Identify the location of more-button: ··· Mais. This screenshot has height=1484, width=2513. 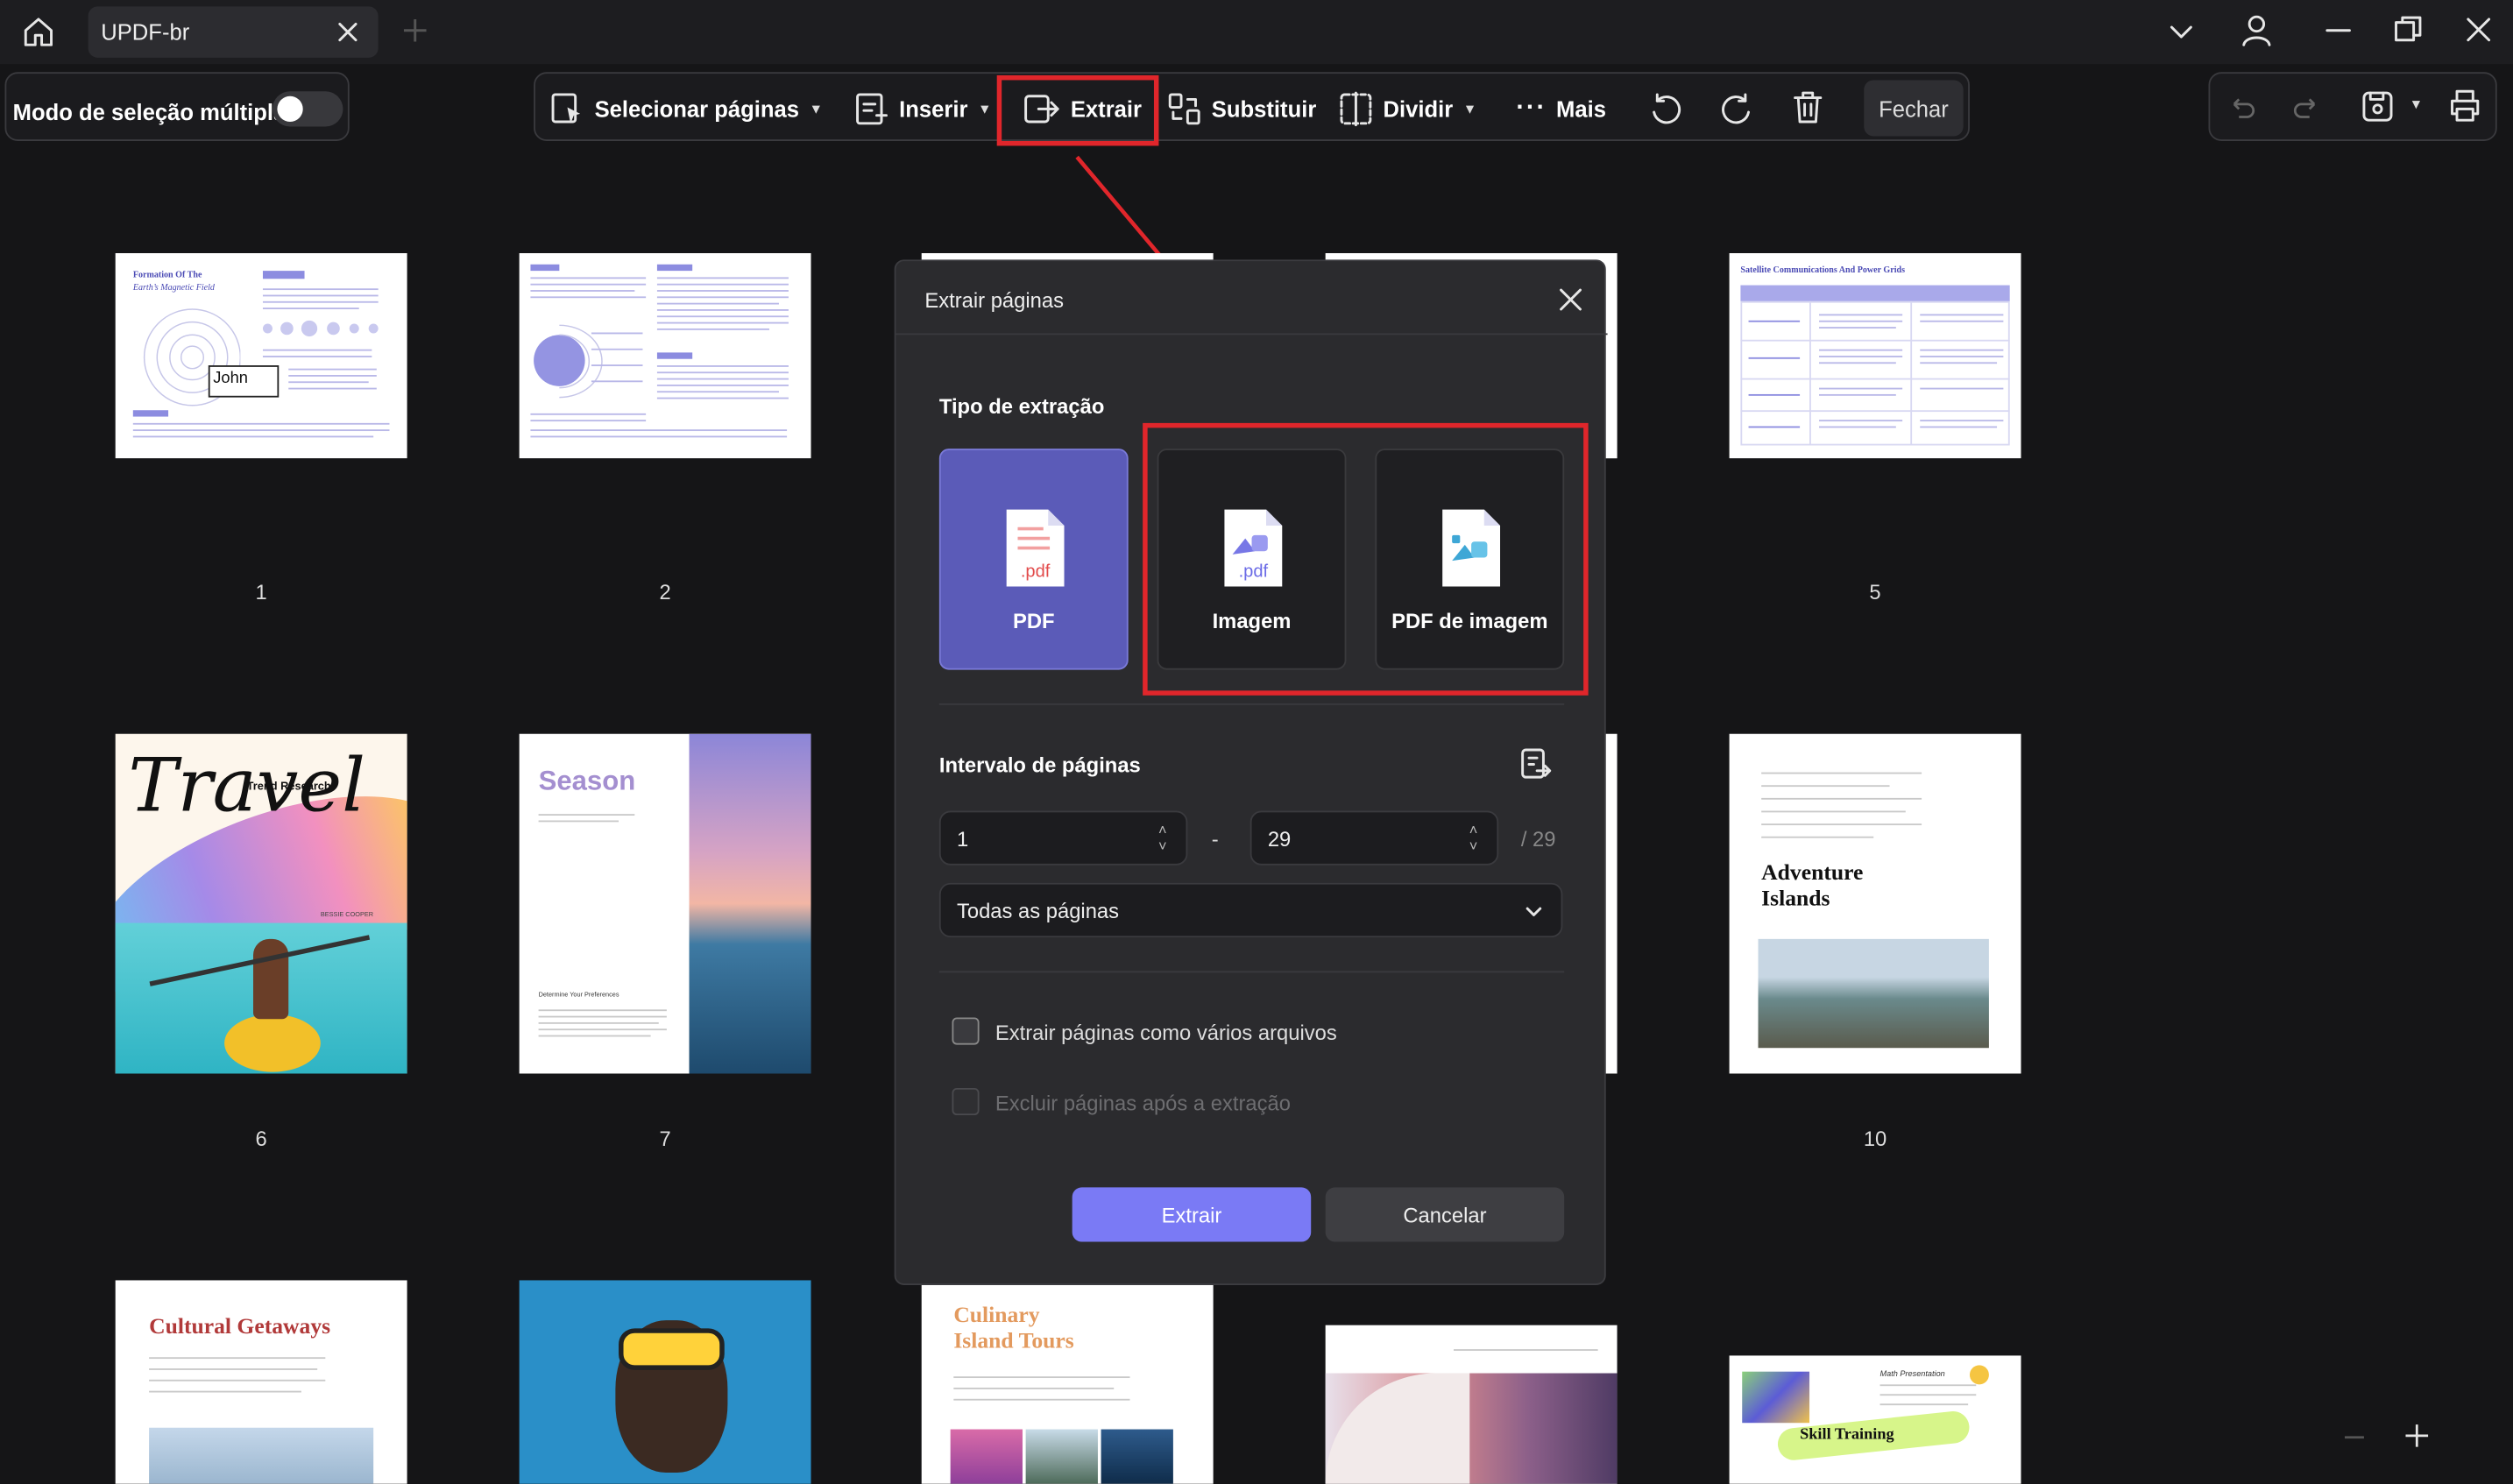
(1561, 109).